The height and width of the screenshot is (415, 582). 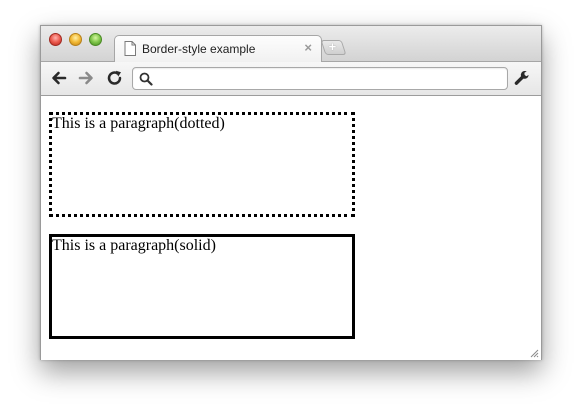 What do you see at coordinates (130, 48) in the screenshot?
I see `page-icon` at bounding box center [130, 48].